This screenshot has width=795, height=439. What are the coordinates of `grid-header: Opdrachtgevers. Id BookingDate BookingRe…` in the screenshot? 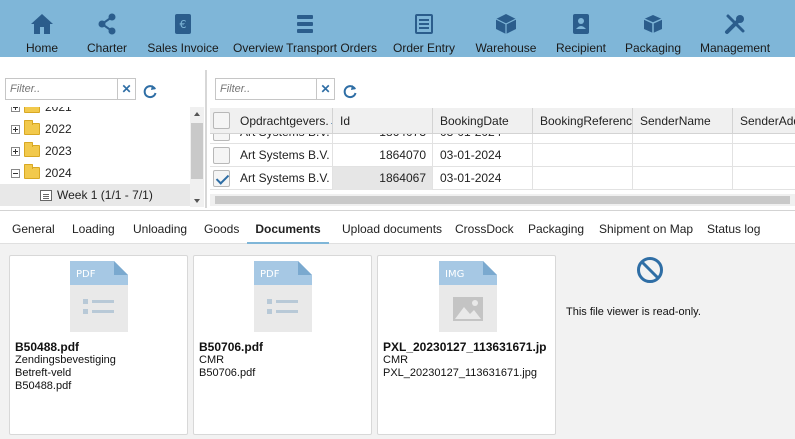 It's located at (502, 121).